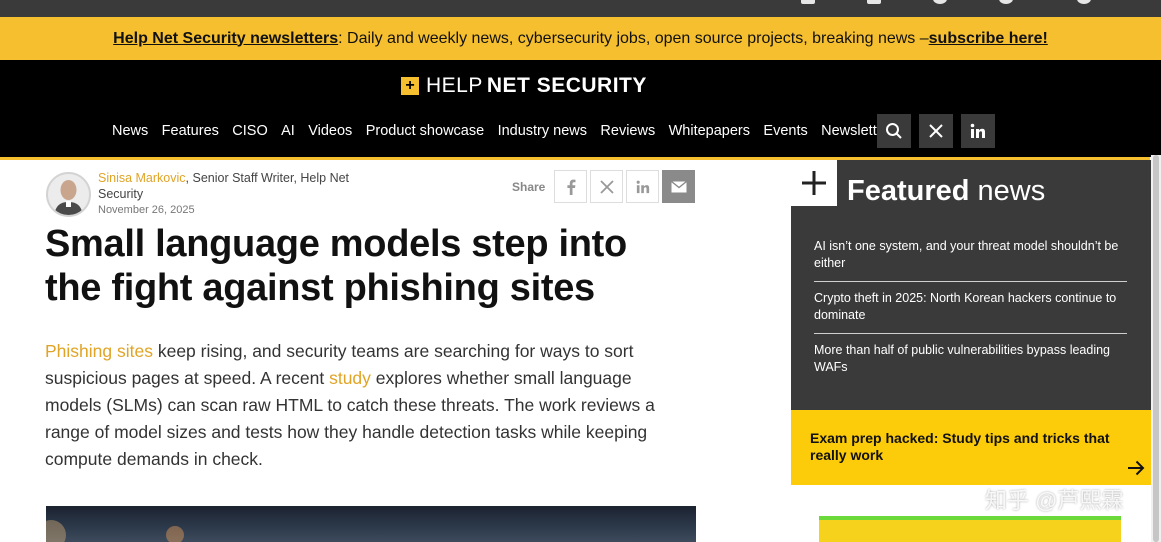  What do you see at coordinates (99, 351) in the screenshot?
I see `phishing-sites-link: Phishing sites` at bounding box center [99, 351].